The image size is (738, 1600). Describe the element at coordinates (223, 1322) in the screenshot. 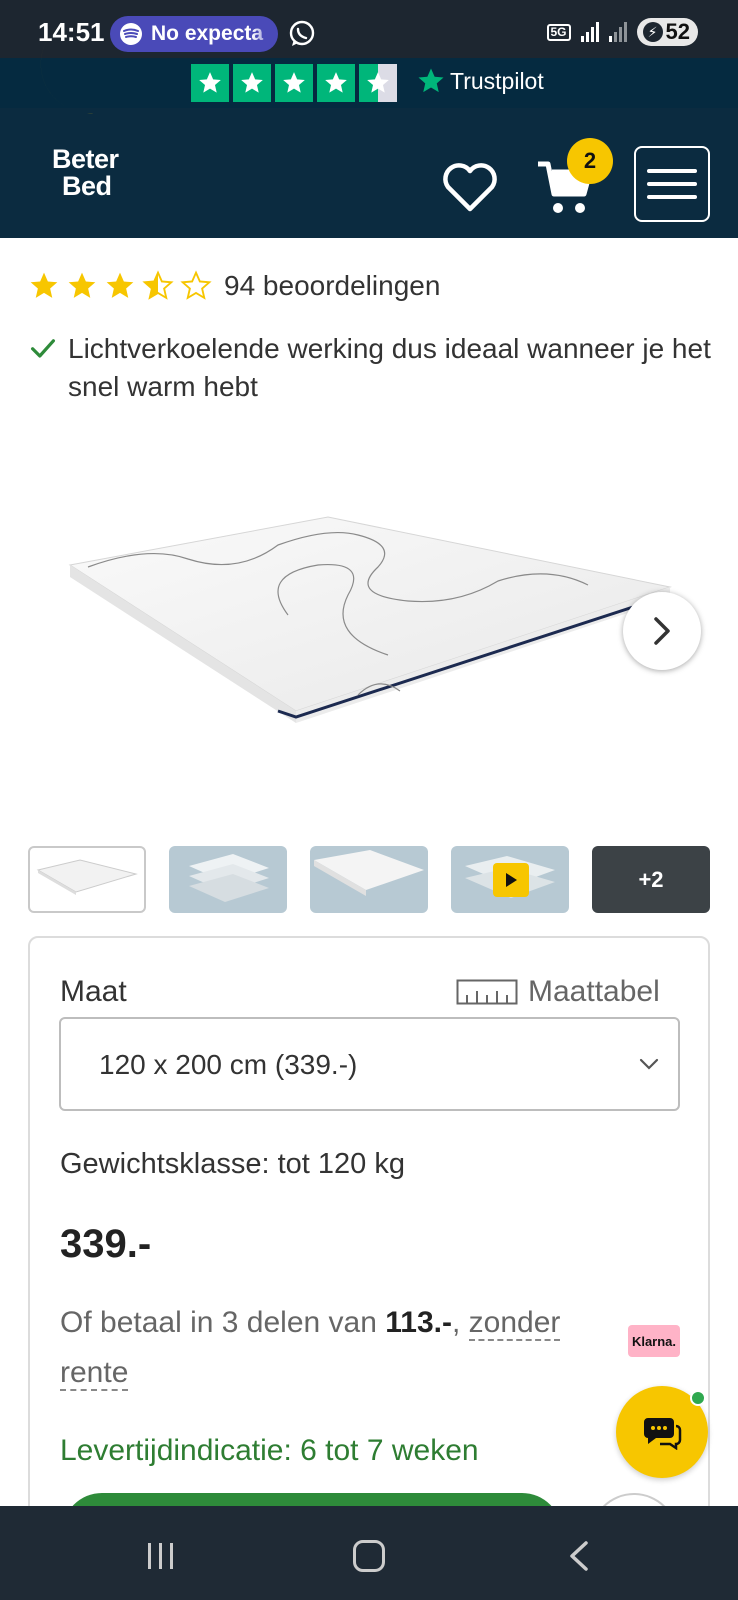

I see `installment-prefix: Of betaal in 3 delen van` at that location.